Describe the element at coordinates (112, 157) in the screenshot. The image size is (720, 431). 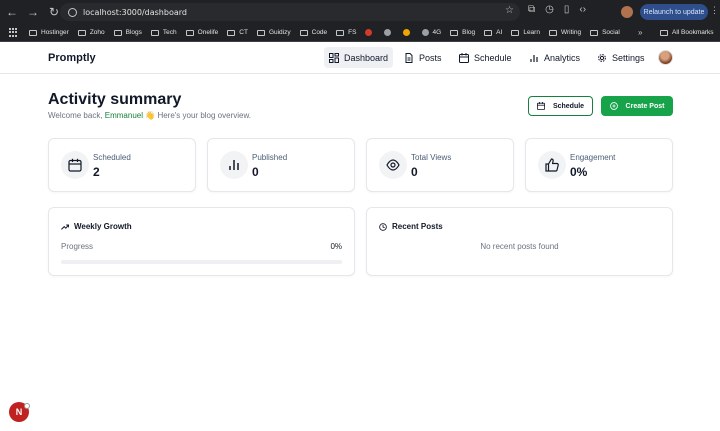
I see `stat-label: Scheduled` at that location.